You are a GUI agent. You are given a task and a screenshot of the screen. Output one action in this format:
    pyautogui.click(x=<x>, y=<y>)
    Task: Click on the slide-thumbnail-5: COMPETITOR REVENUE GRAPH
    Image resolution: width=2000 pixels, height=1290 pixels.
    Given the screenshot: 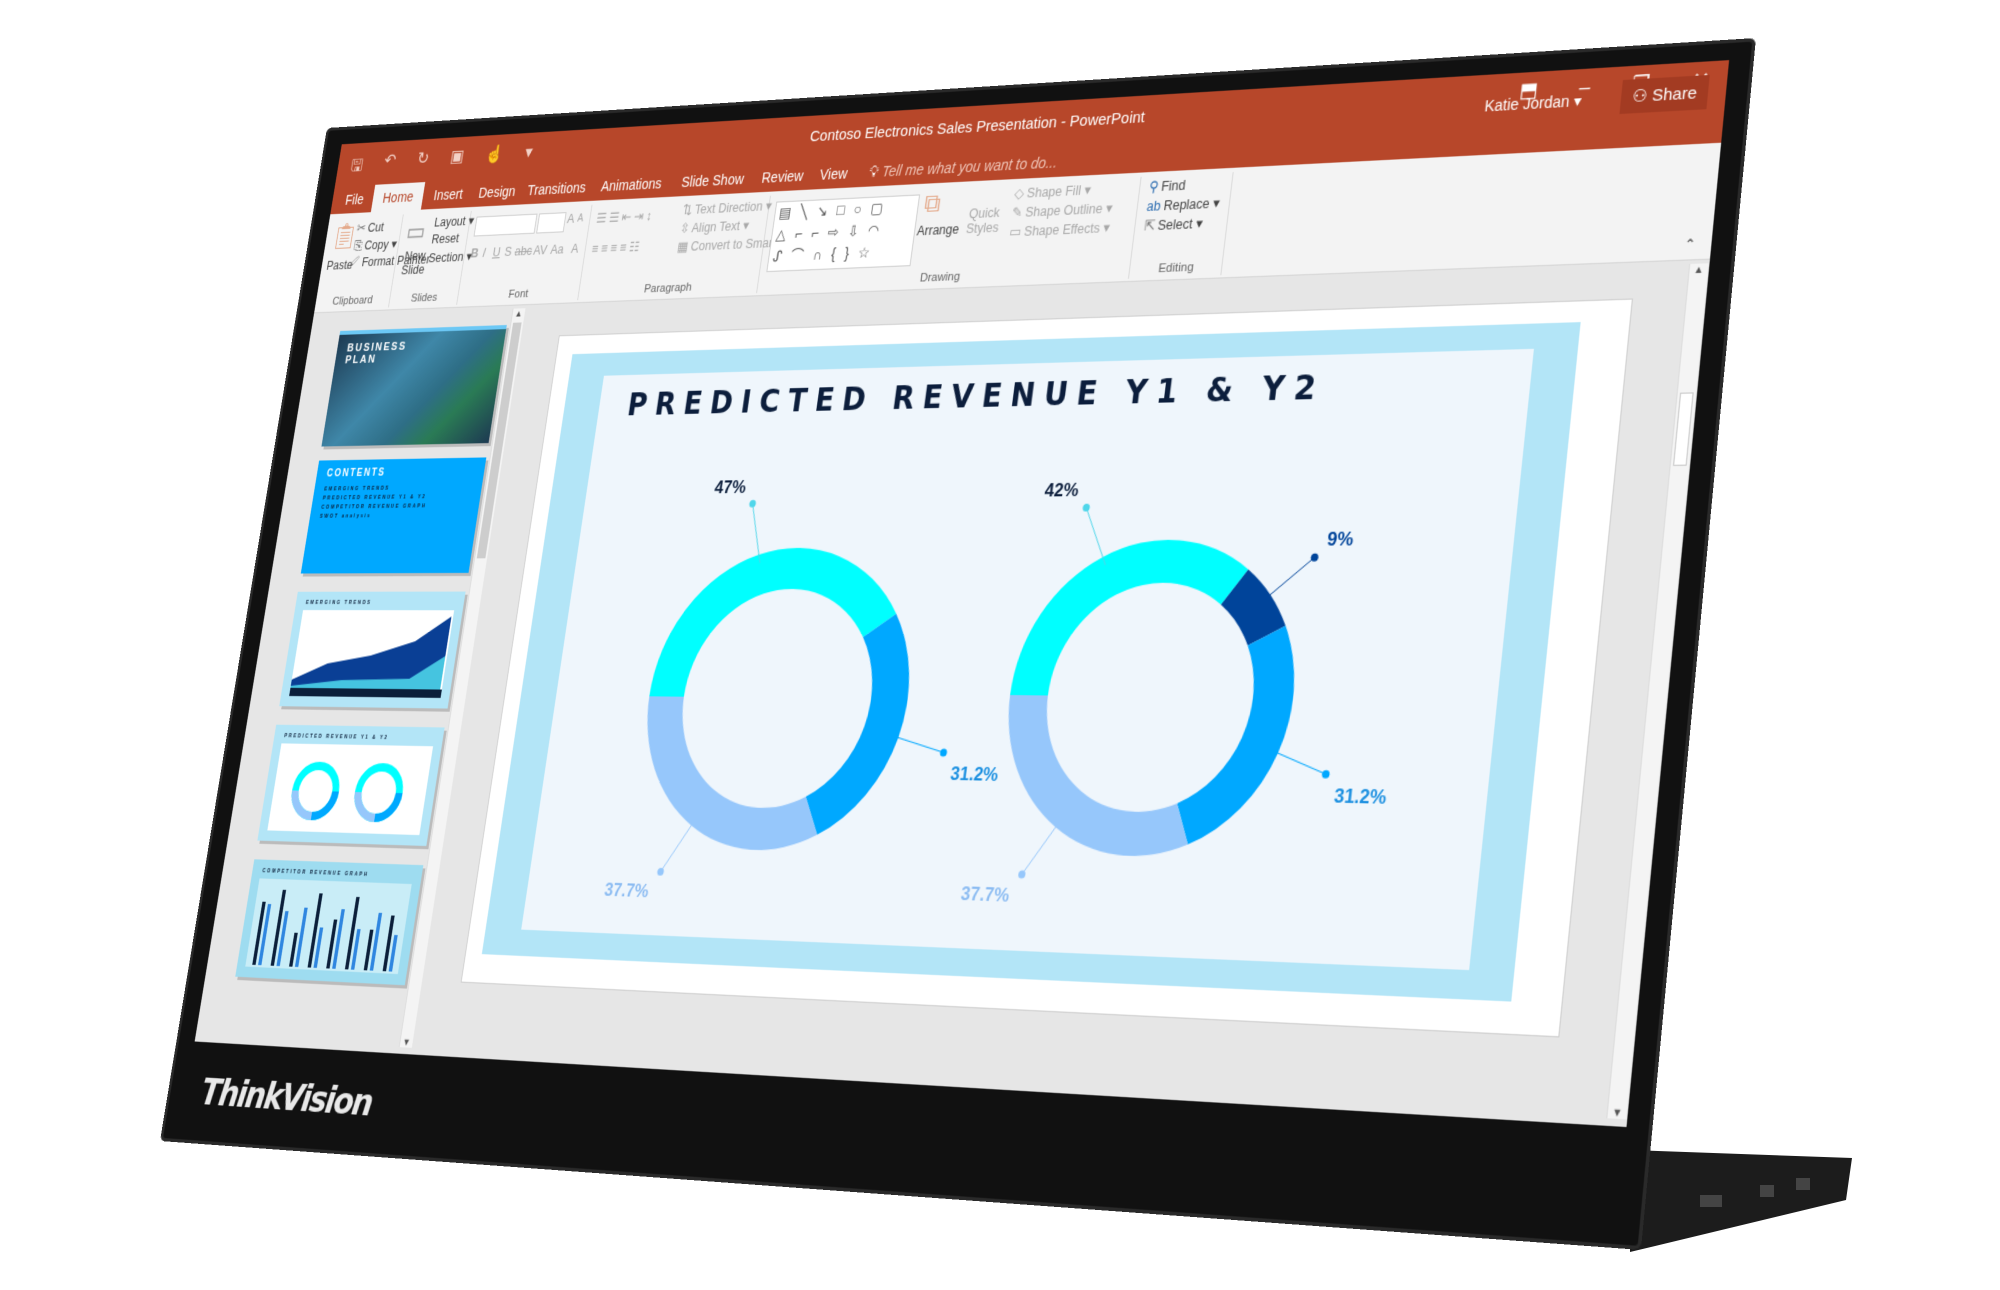 What is the action you would take?
    pyautogui.click(x=329, y=922)
    